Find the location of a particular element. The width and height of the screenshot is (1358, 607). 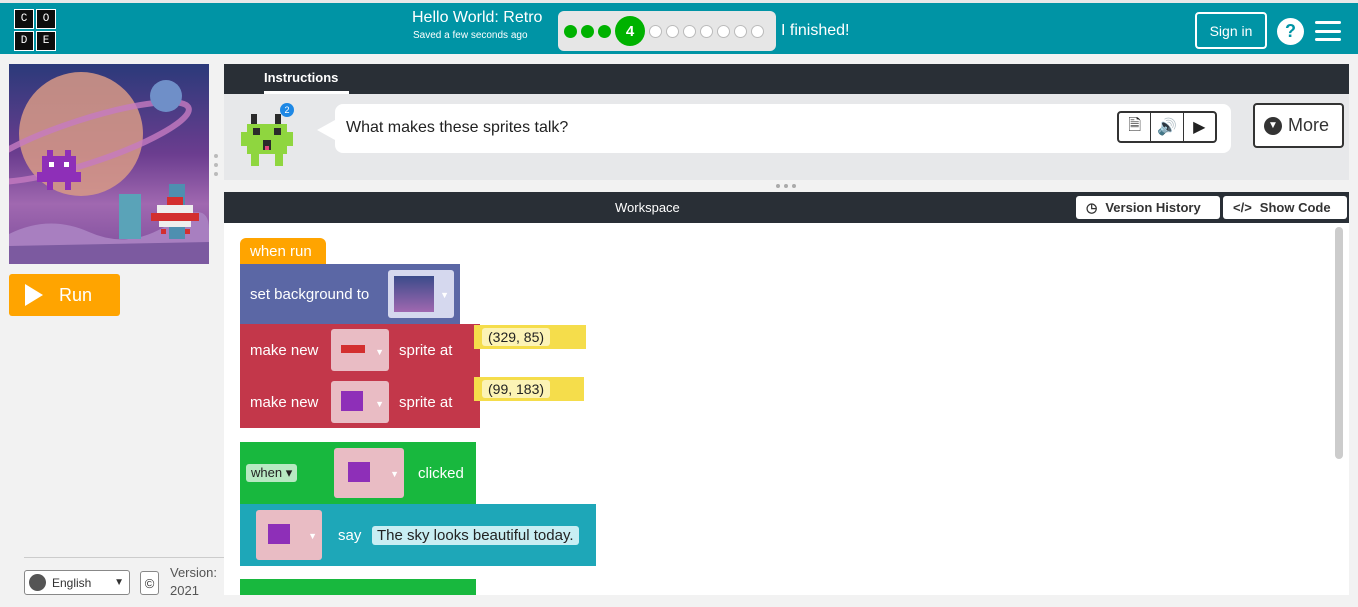

instruction-text: What makes these sprites talk? is located at coordinates (457, 127).